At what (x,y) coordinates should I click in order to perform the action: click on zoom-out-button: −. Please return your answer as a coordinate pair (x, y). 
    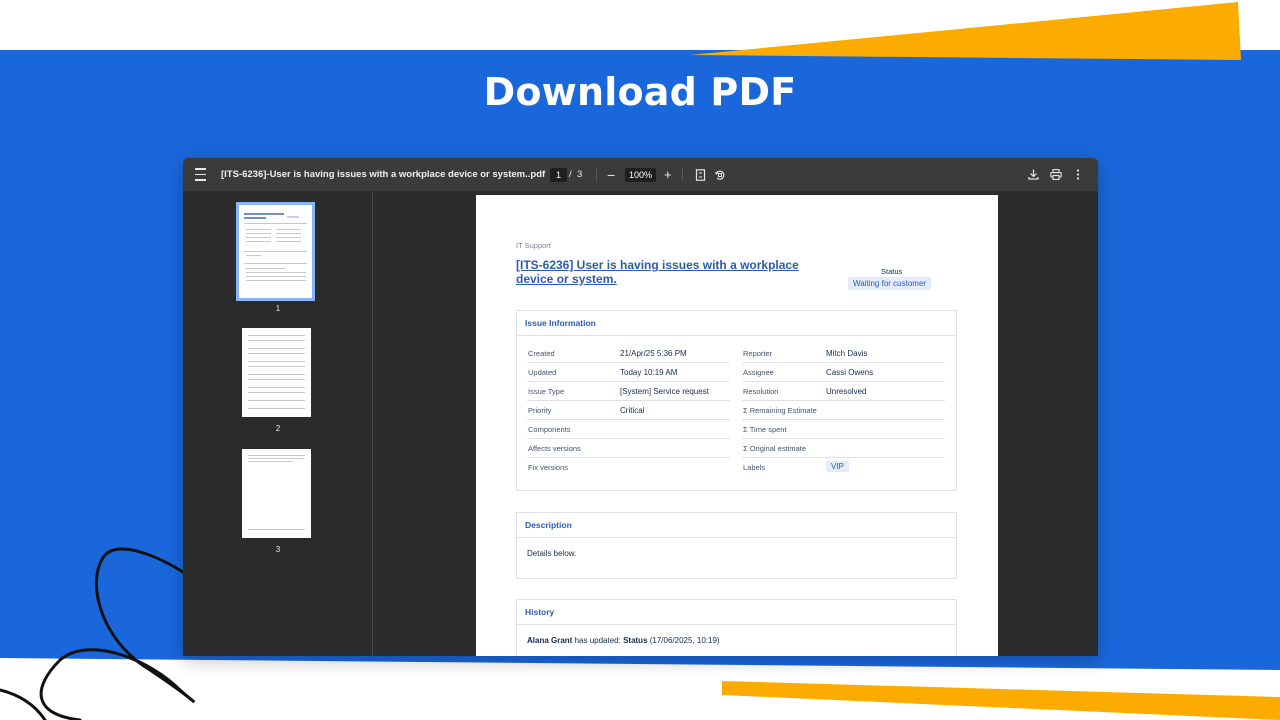
    Looking at the image, I should click on (611, 174).